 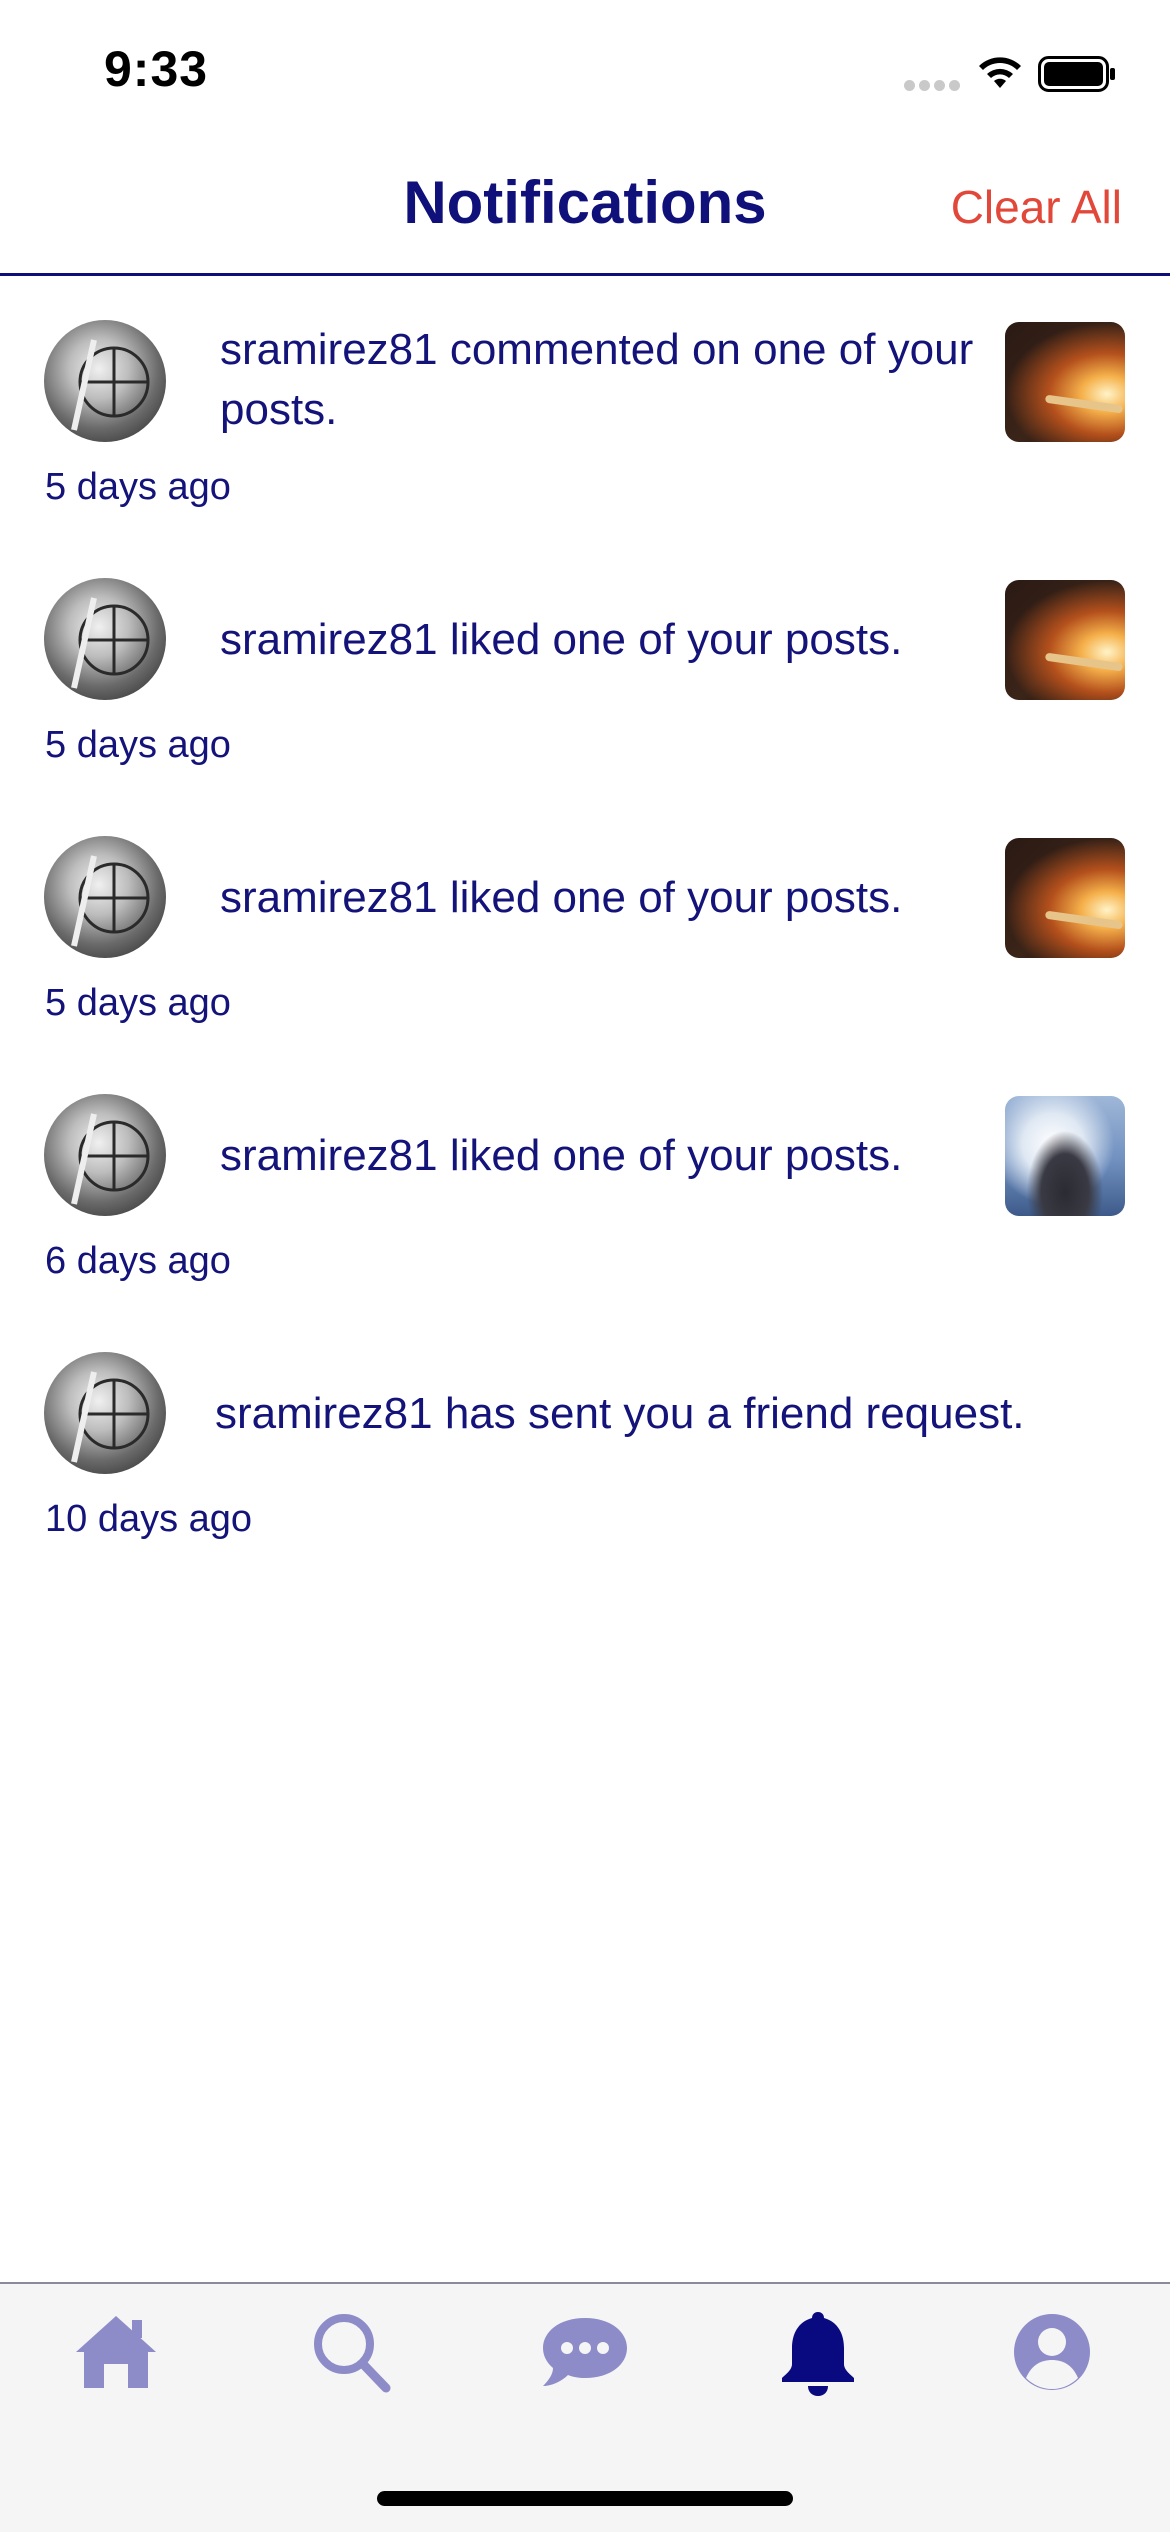 I want to click on tab-home, so click(x=116, y=2352).